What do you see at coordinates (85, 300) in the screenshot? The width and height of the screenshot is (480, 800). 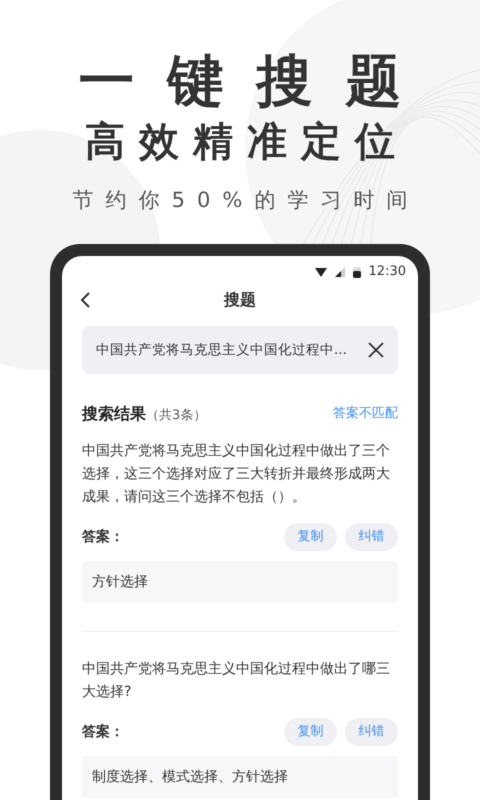 I see `back-icon` at bounding box center [85, 300].